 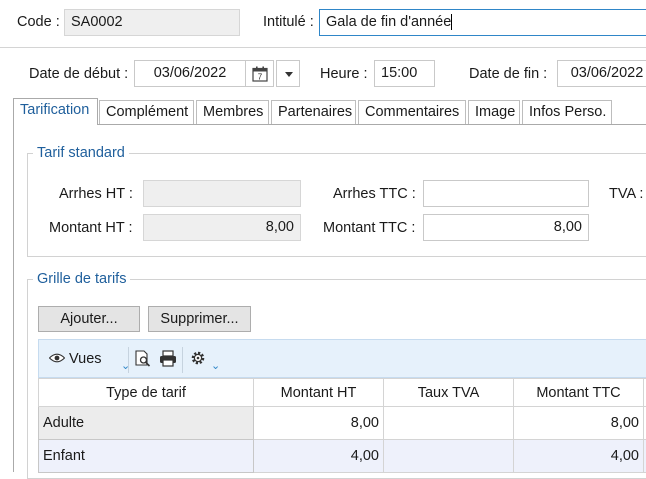 I want to click on text-caret, so click(x=451, y=22).